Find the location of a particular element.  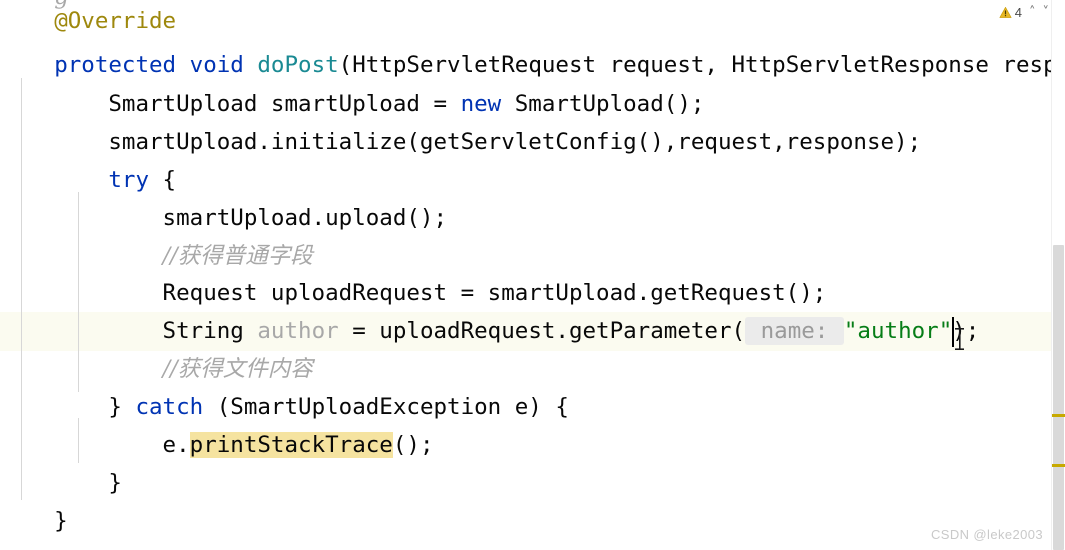

code-token-comment: //获得普通字段 is located at coordinates (237, 256).